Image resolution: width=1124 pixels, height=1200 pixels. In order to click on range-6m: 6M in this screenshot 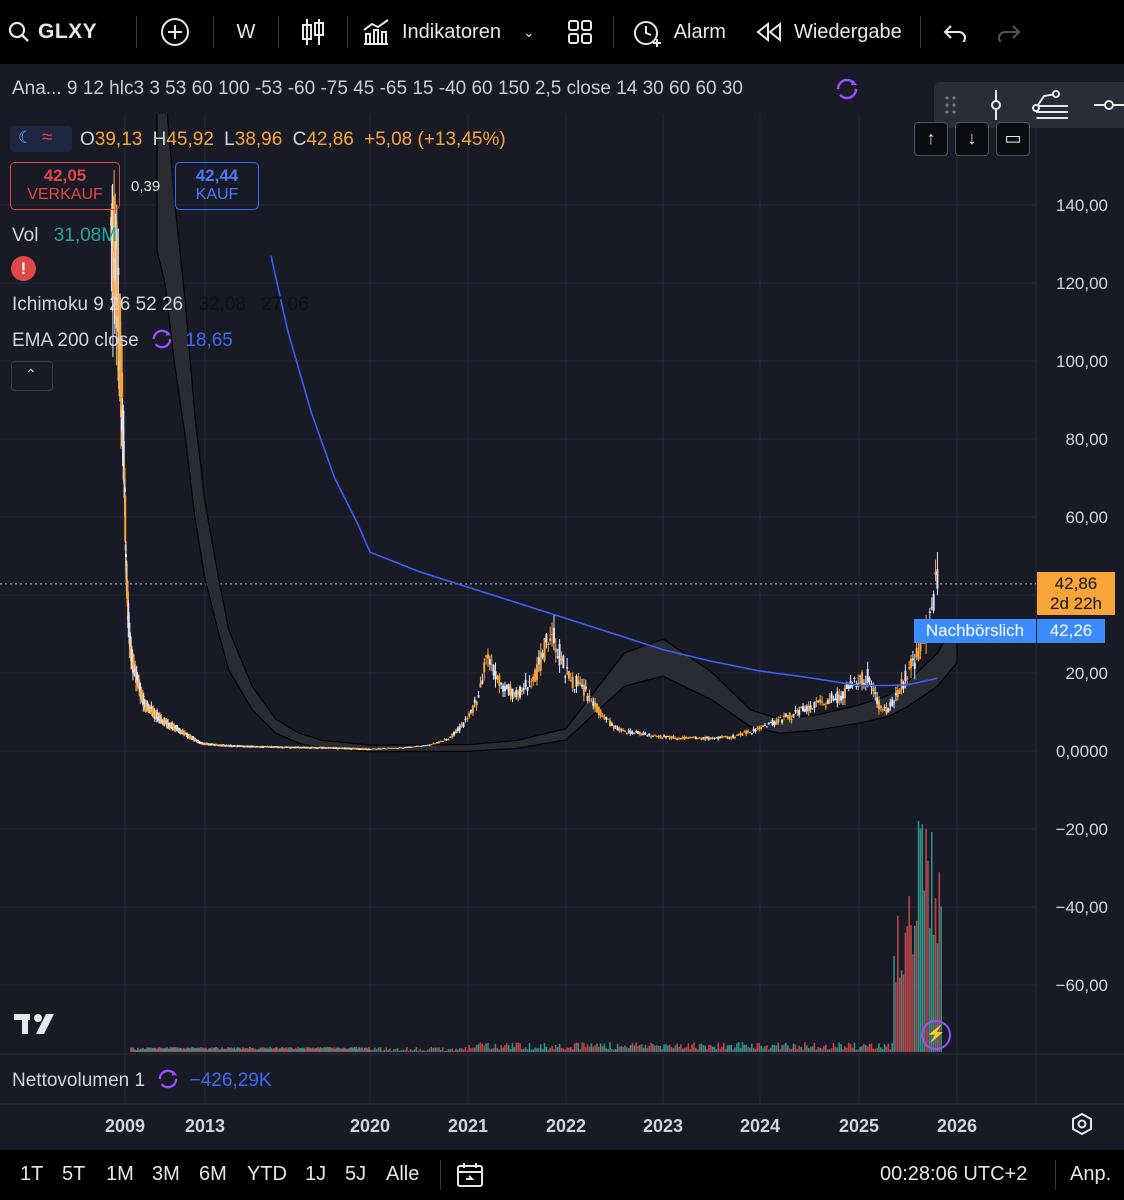, I will do `click(213, 1174)`.